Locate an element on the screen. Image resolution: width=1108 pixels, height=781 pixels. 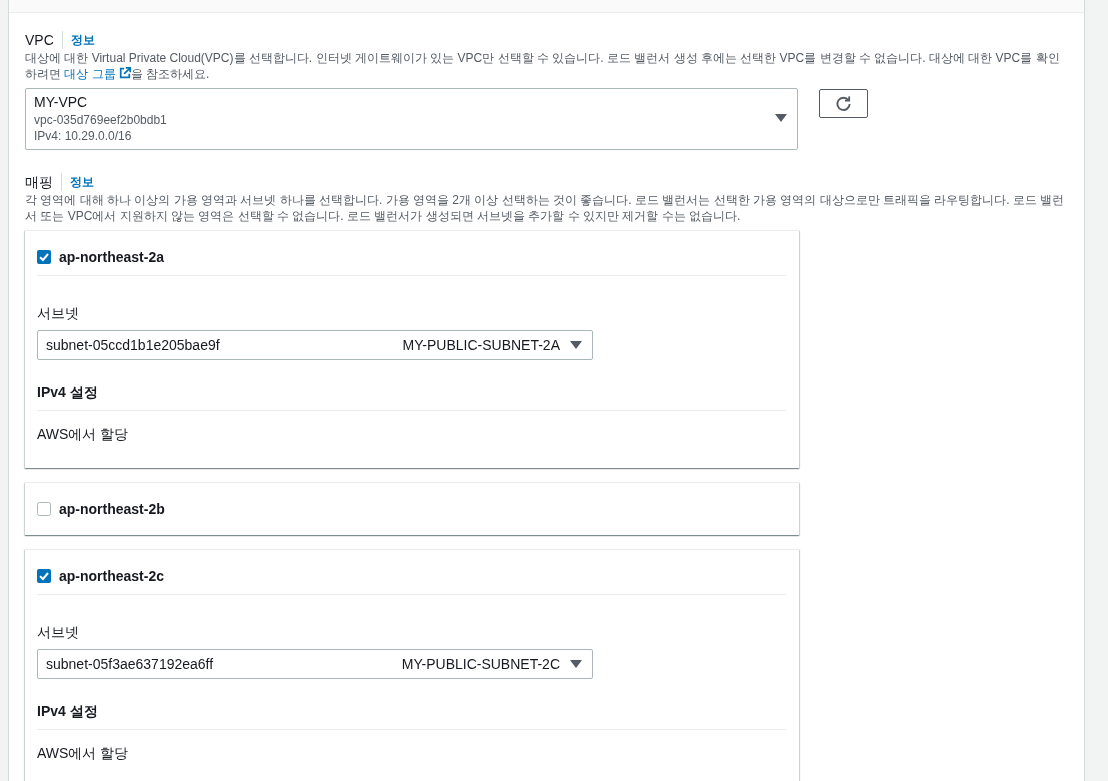
vpc-label: VPC is located at coordinates (39, 40).